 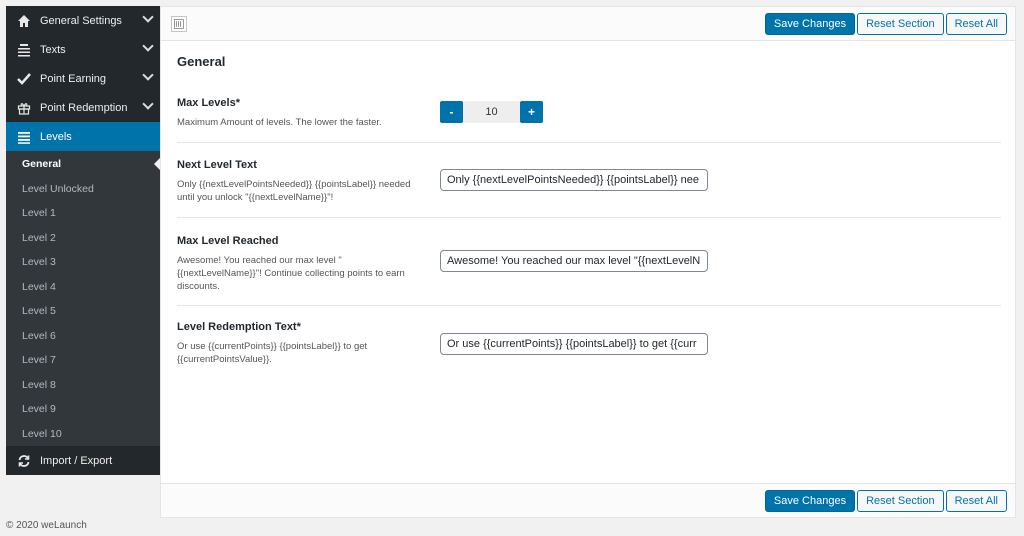 What do you see at coordinates (83, 385) in the screenshot?
I see `submenu-item-level-8: Level 8` at bounding box center [83, 385].